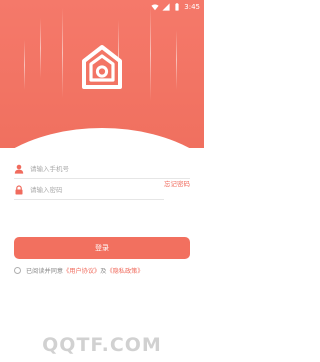 The height and width of the screenshot is (362, 320). What do you see at coordinates (45, 271) in the screenshot?
I see `agreement-prefix: 已阅读并同意` at bounding box center [45, 271].